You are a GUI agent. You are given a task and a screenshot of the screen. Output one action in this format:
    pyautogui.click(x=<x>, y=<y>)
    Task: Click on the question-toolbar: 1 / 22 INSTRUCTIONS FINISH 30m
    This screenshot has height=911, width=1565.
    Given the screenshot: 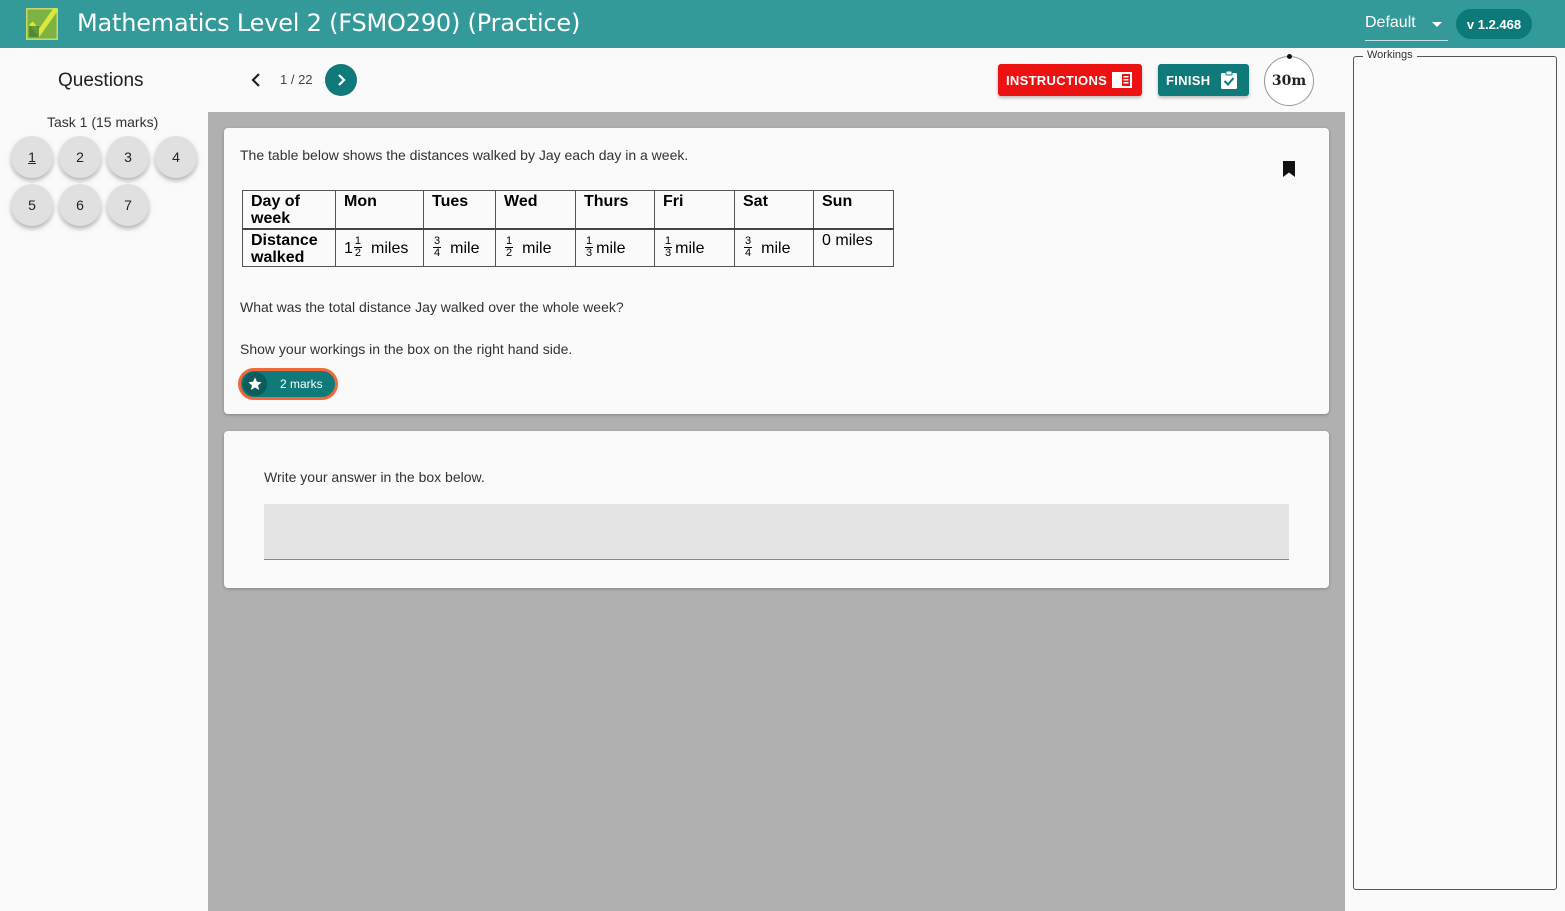 What is the action you would take?
    pyautogui.click(x=776, y=80)
    